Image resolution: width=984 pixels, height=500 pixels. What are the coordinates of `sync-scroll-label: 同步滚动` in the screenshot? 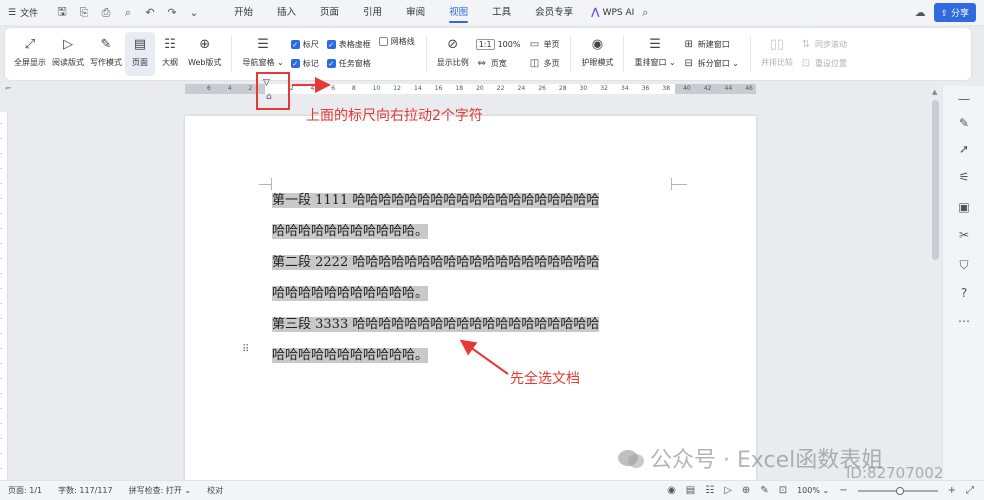 It's located at (830, 44).